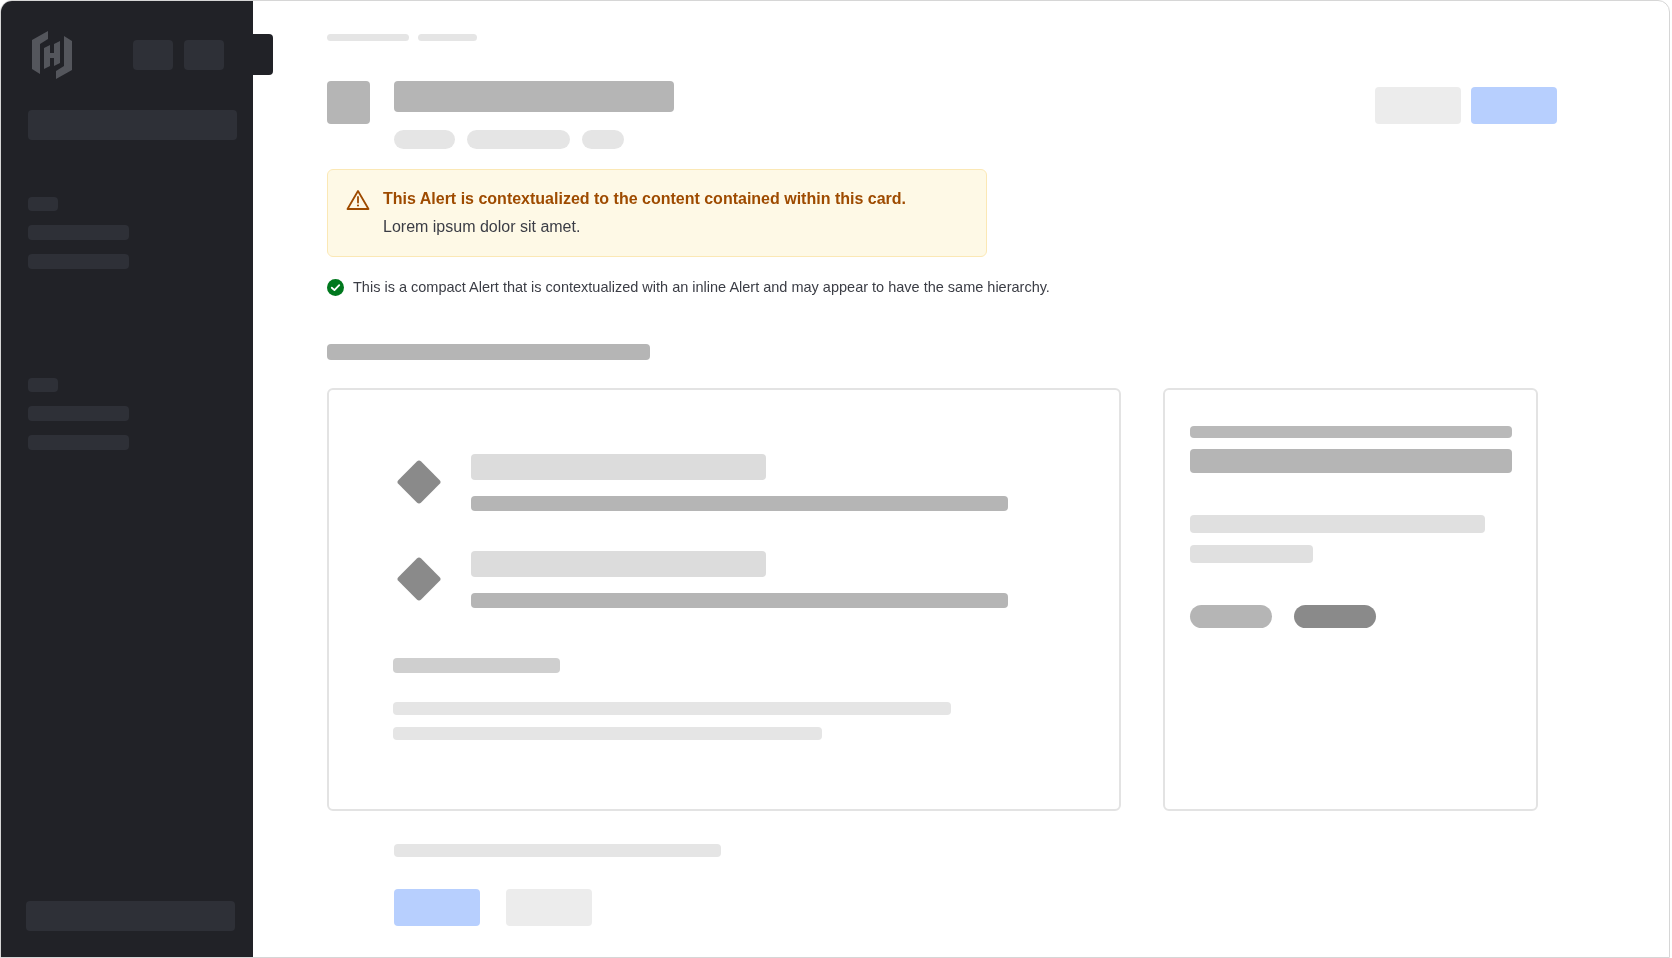  I want to click on alert-title: This Alert is contextualized to the content contained within this card., so click(644, 199).